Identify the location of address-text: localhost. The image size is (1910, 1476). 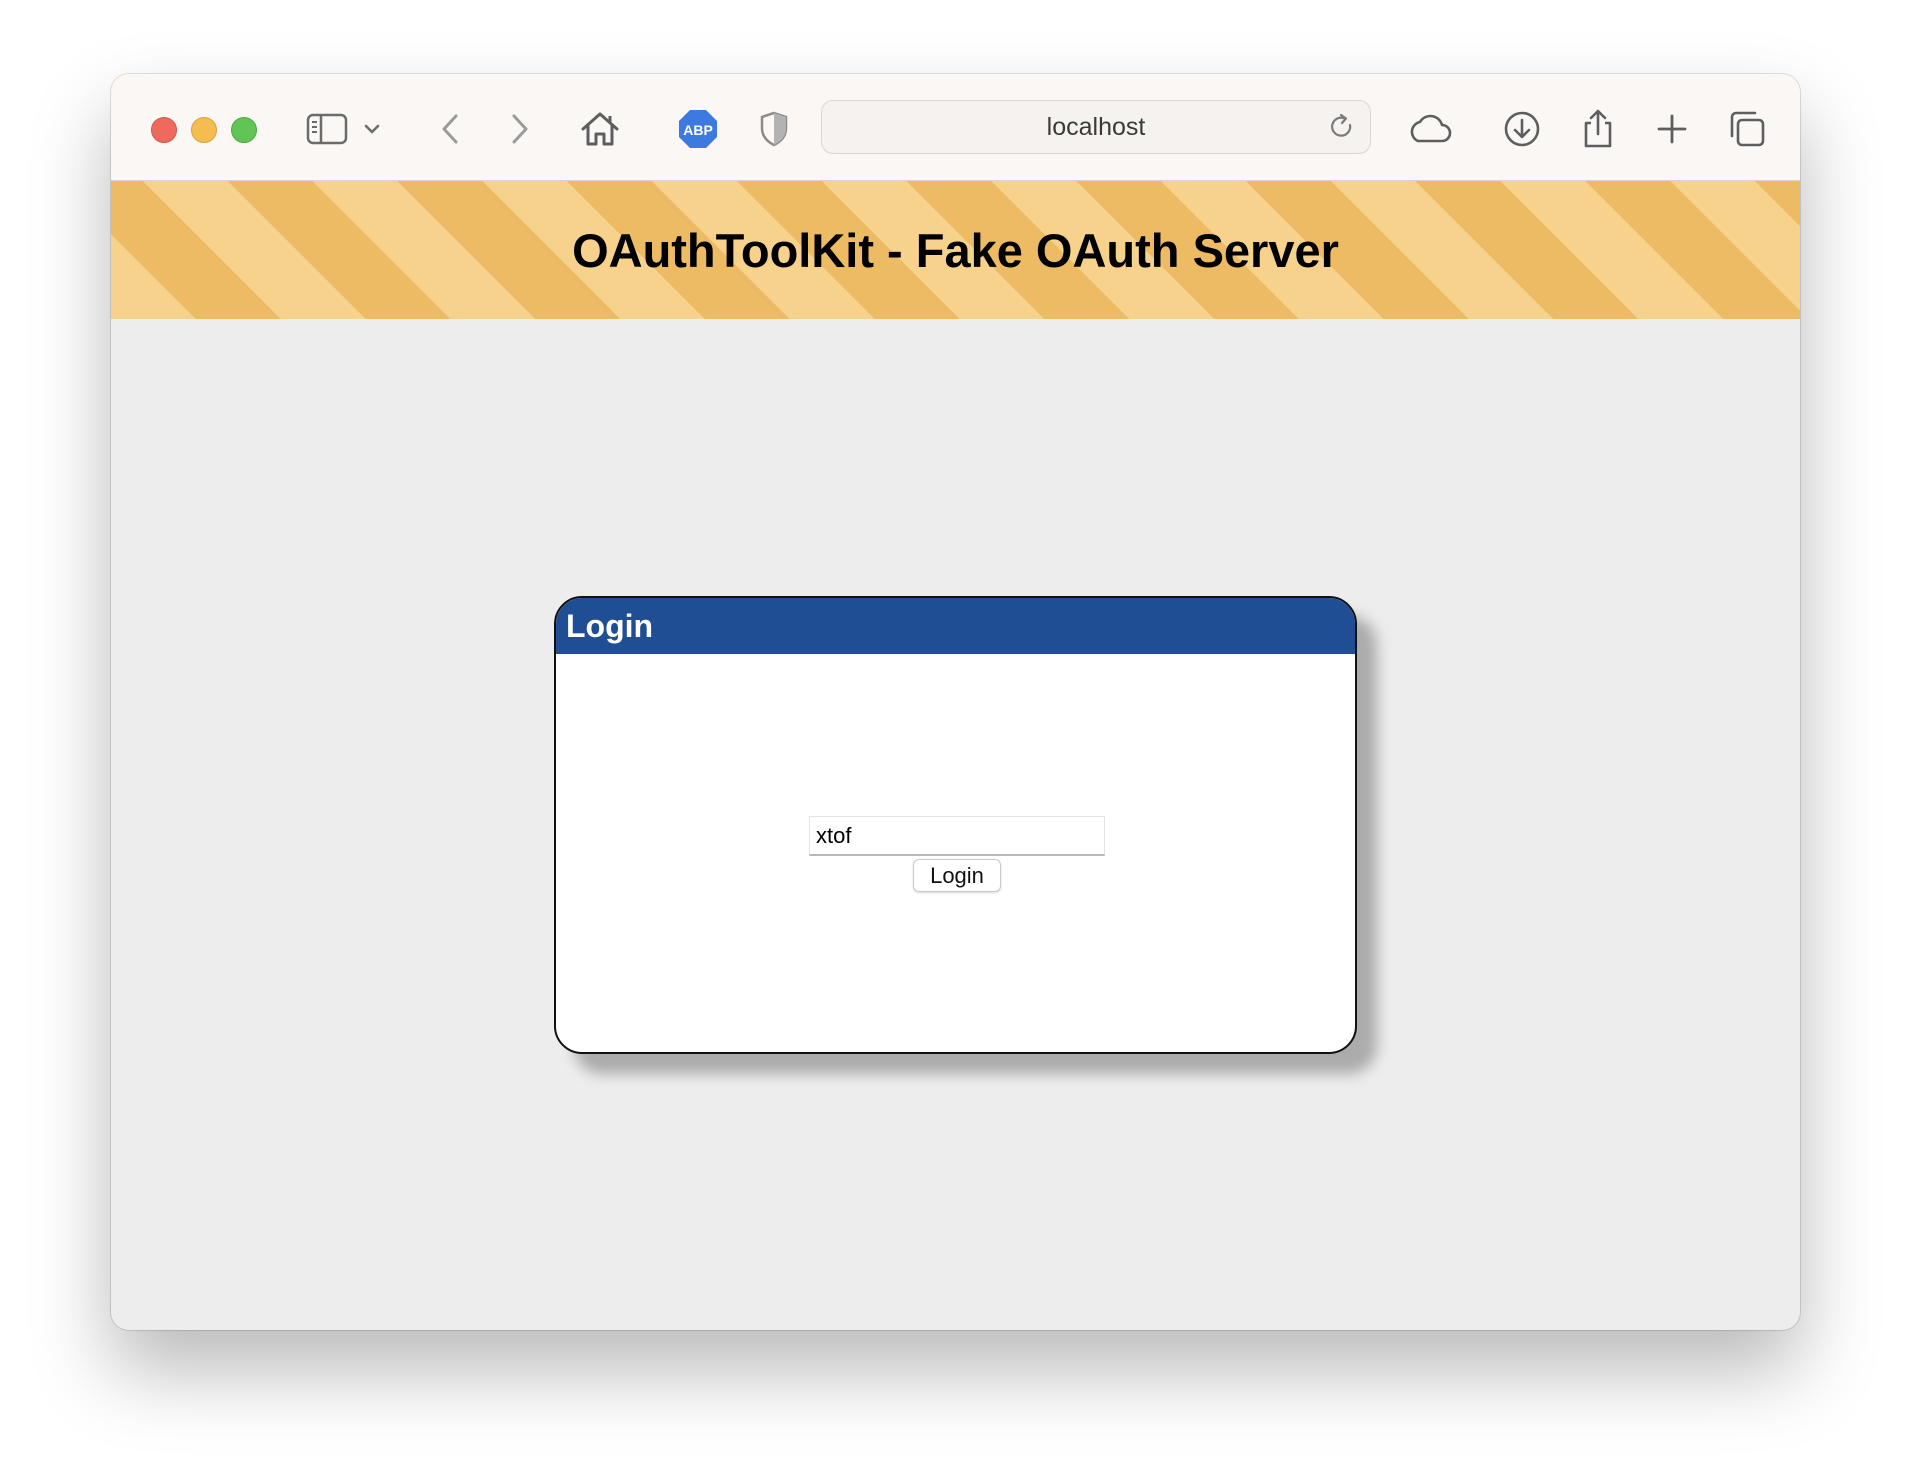
(1096, 126).